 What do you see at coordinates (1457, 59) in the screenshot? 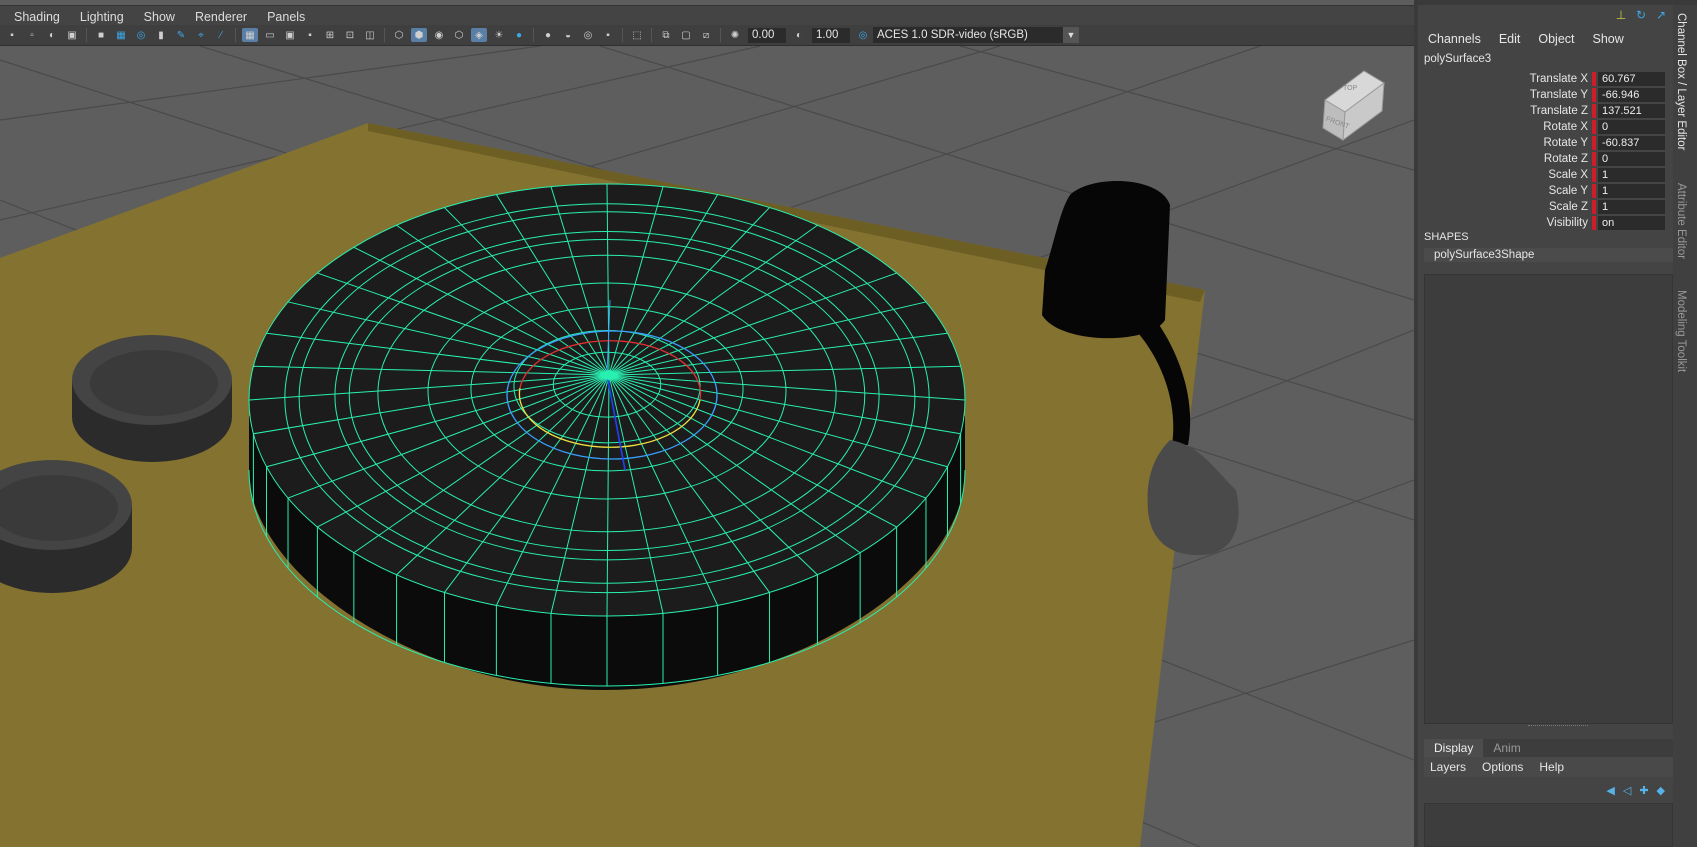
I see `object-name: polySurface3` at bounding box center [1457, 59].